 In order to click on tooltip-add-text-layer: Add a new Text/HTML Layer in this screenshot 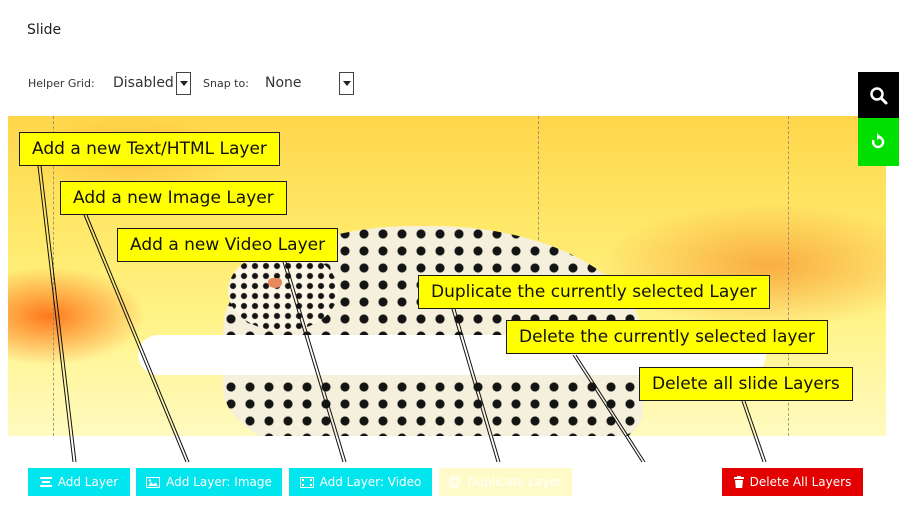, I will do `click(149, 149)`.